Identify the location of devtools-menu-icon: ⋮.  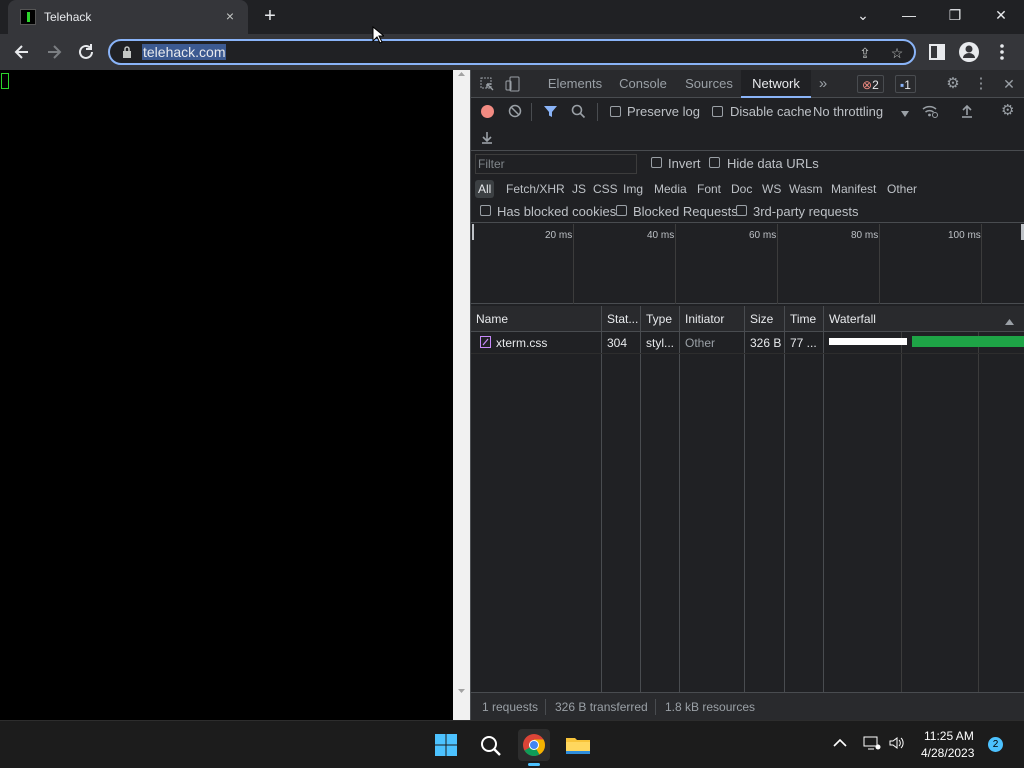
(981, 84).